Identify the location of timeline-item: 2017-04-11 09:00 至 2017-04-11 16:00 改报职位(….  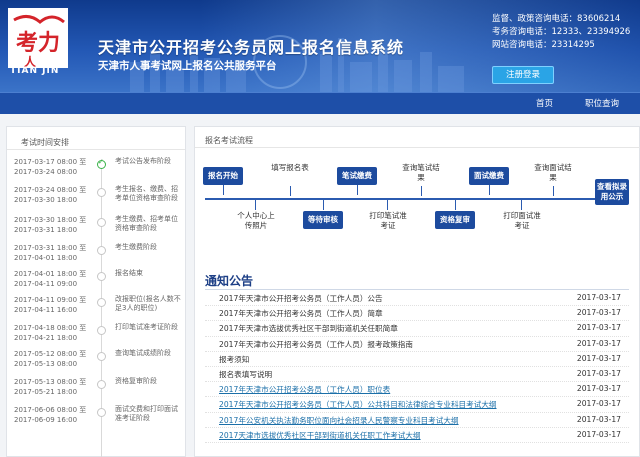
(96, 310).